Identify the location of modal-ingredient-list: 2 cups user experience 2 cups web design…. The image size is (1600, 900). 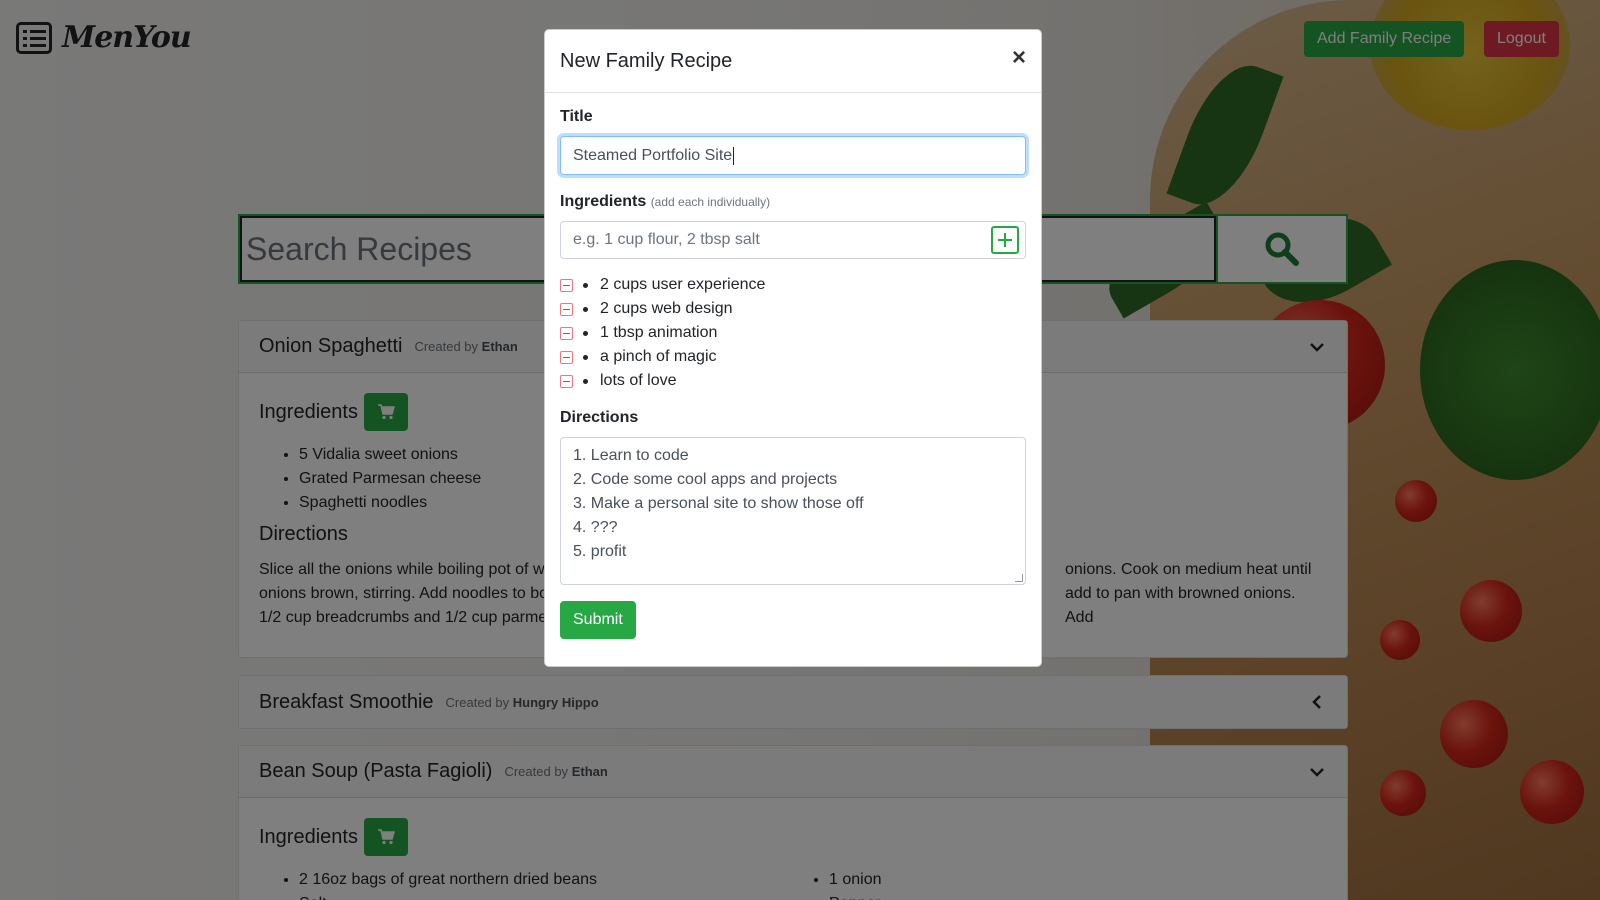
(793, 333).